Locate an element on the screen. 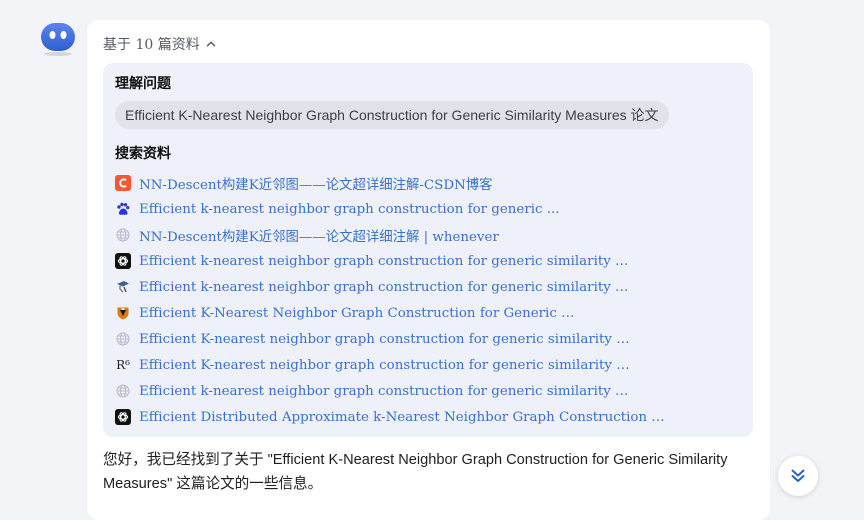 The image size is (864, 520). search-result-title: NN-Descent构建K近邻图——论文超详细注解-CSDN博客 is located at coordinates (316, 185).